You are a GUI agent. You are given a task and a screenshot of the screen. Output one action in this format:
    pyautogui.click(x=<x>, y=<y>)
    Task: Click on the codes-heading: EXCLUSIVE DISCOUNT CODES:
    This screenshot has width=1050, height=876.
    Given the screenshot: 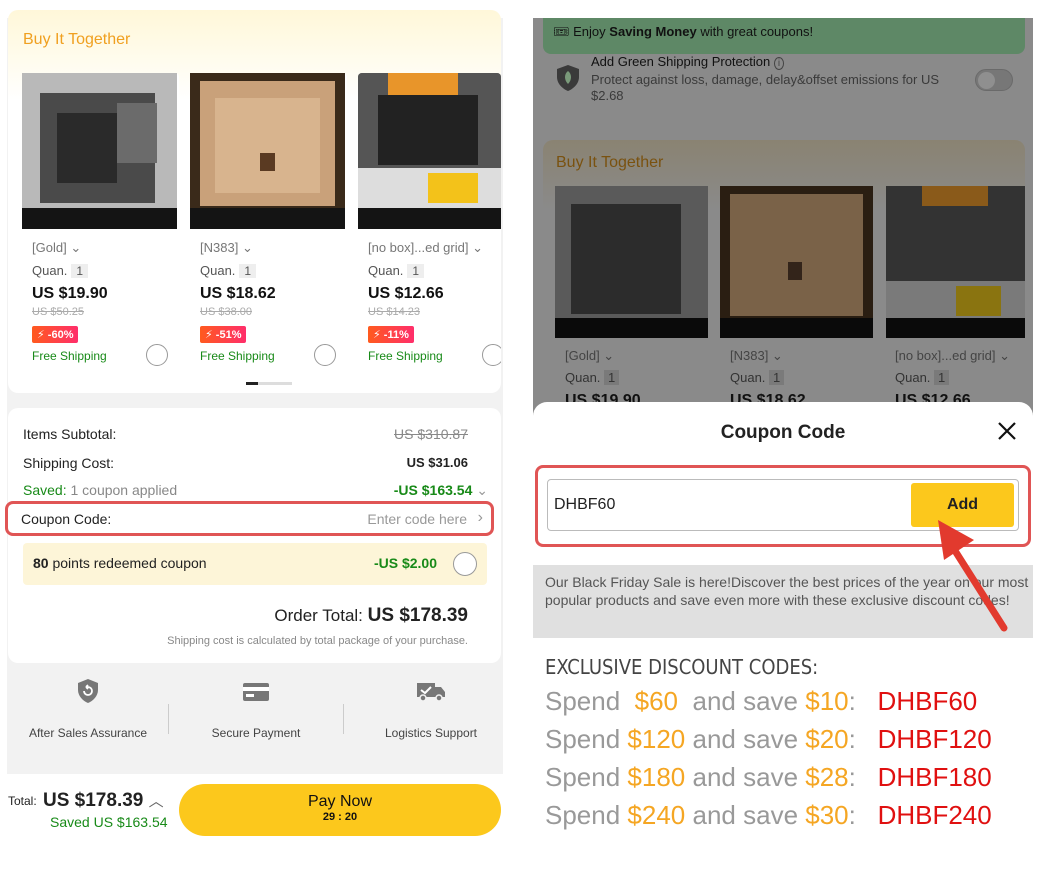 What is the action you would take?
    pyautogui.click(x=682, y=667)
    